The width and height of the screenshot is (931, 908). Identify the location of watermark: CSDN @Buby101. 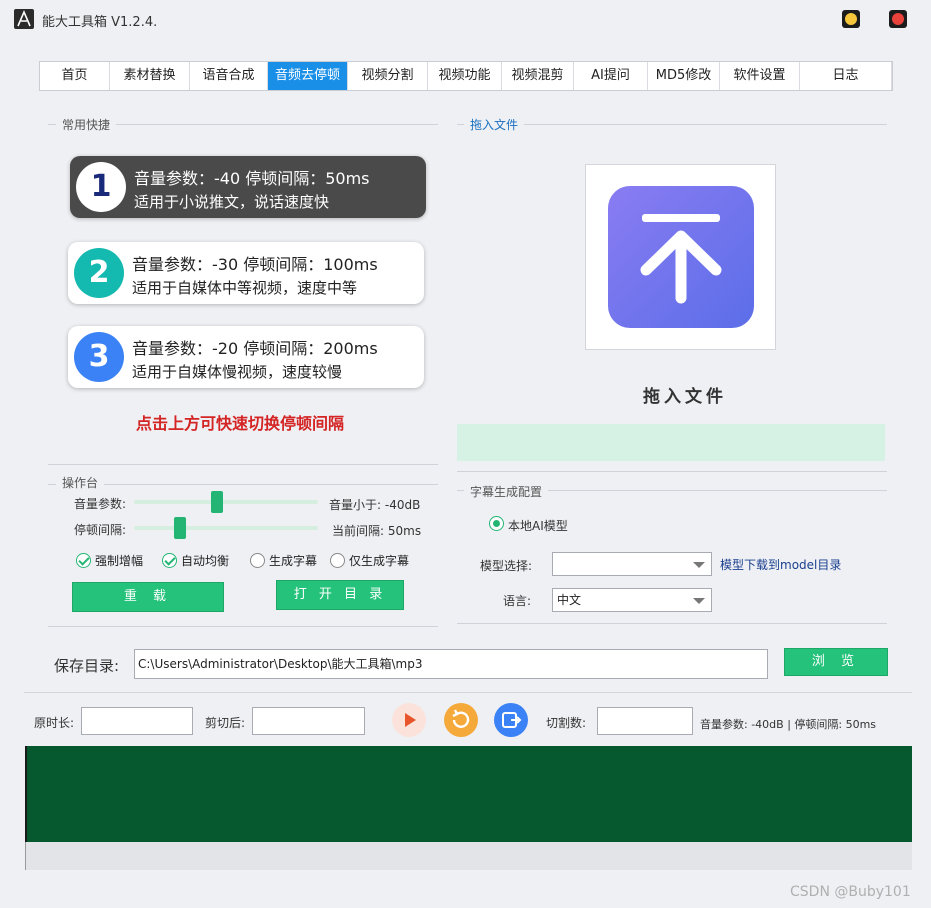
(850, 892).